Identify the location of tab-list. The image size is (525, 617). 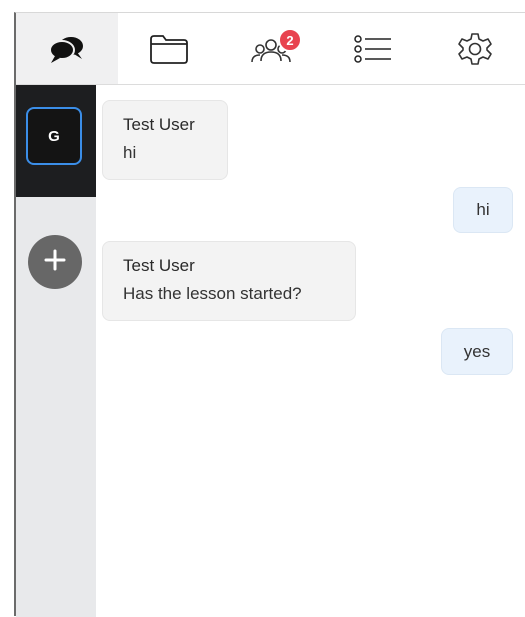
(373, 48).